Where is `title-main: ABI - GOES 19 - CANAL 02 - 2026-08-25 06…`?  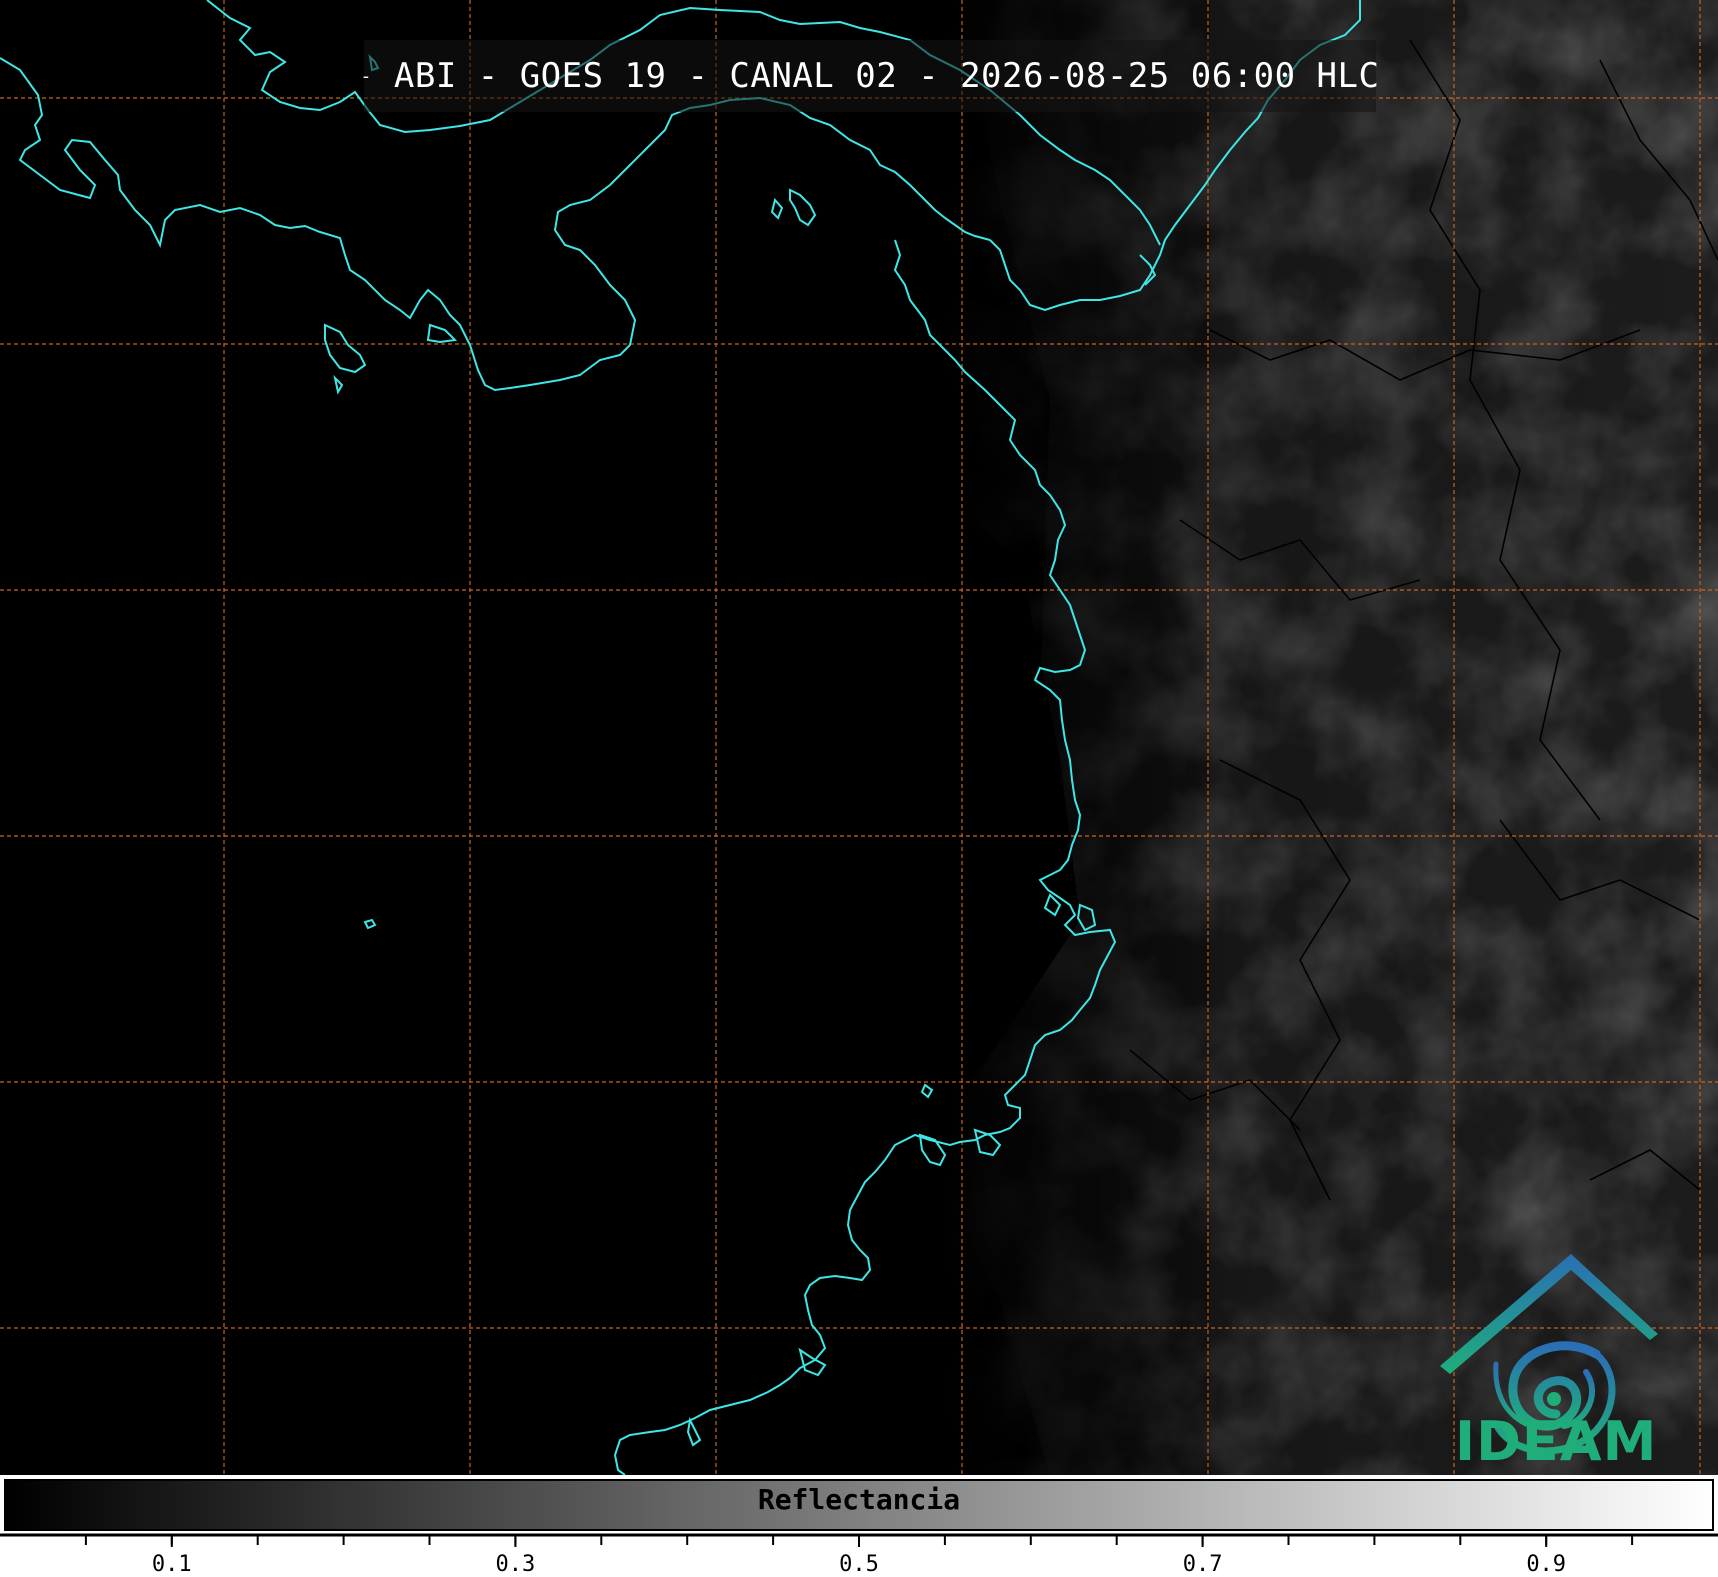
title-main: ABI - GOES 19 - CANAL 02 - 2026-08-25 06… is located at coordinates (886, 76).